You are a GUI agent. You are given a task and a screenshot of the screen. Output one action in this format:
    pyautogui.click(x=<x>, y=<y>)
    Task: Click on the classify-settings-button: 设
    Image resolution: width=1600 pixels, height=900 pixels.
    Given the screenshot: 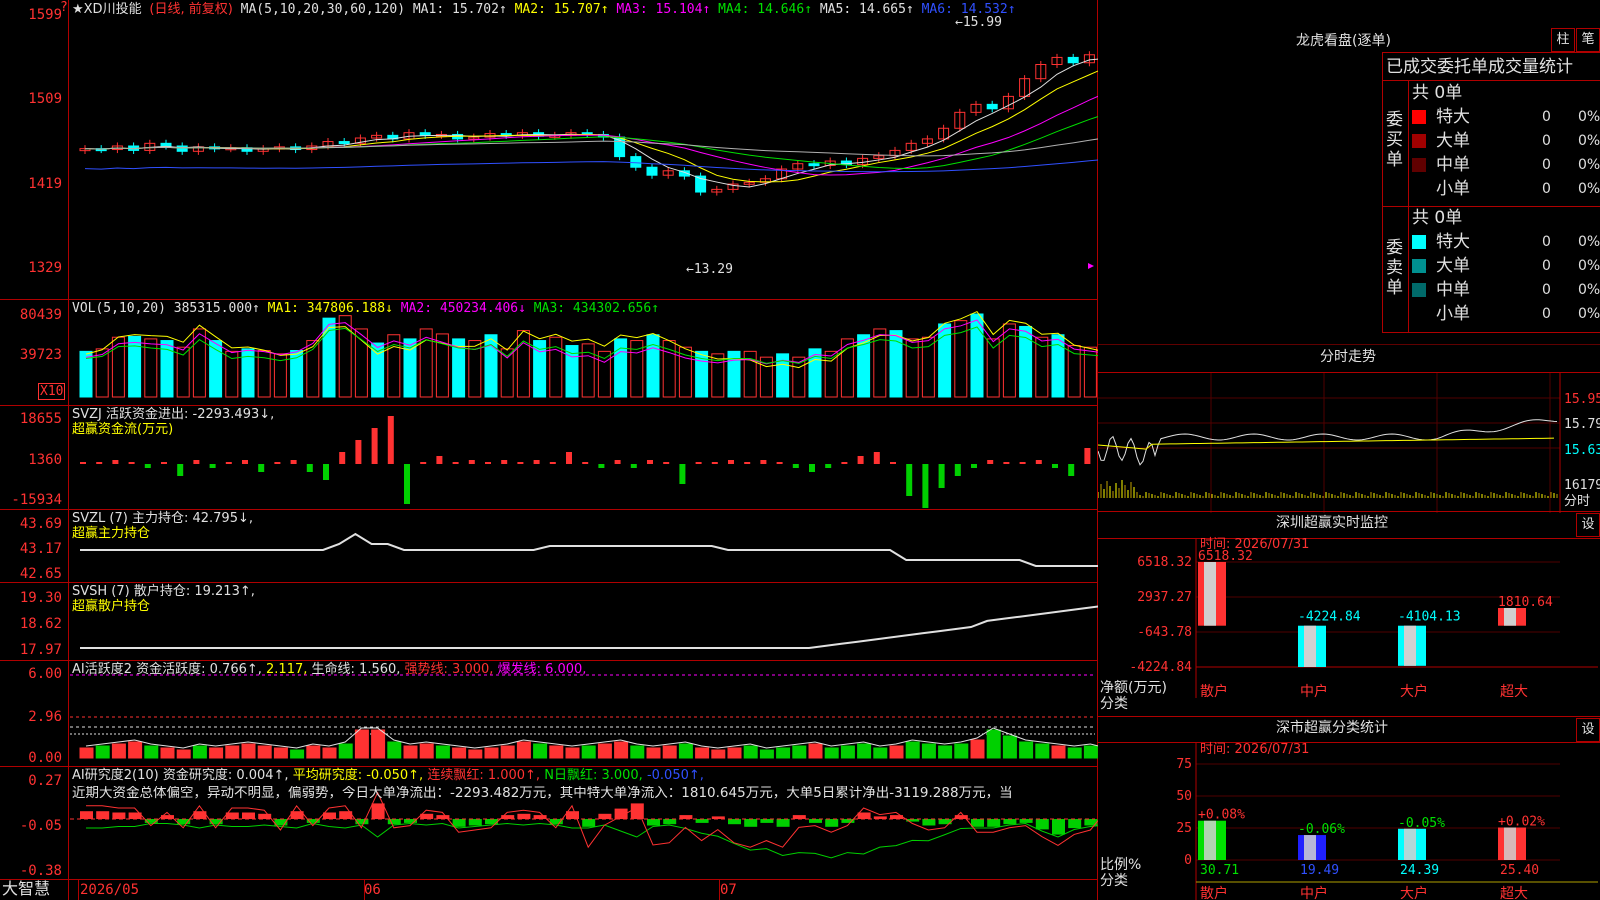 What is the action you would take?
    pyautogui.click(x=1588, y=730)
    